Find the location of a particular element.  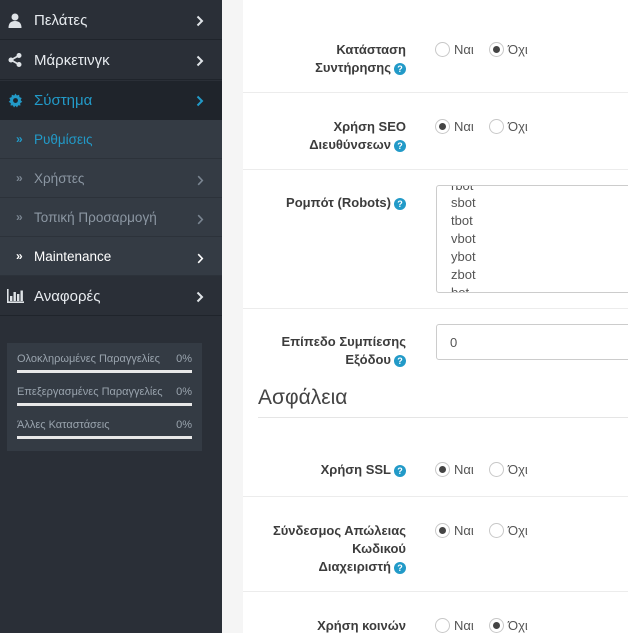

label-text: Σύνδεσμος Απώλειας is located at coordinates (339, 530).